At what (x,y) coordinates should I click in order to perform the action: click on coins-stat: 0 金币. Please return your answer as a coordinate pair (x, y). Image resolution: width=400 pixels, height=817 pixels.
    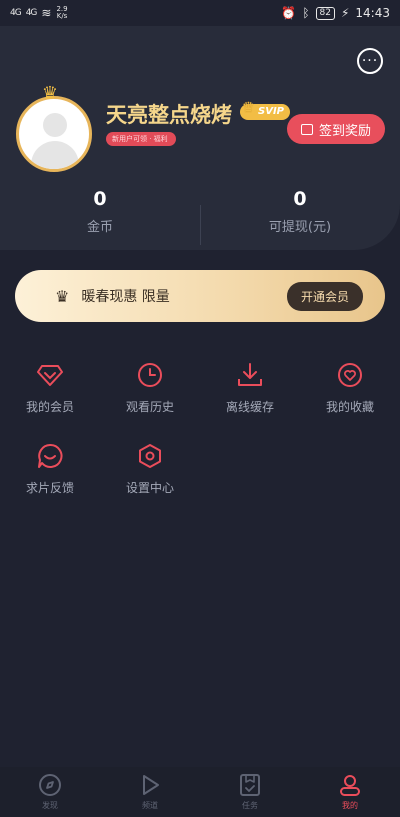
    Looking at the image, I should click on (100, 211).